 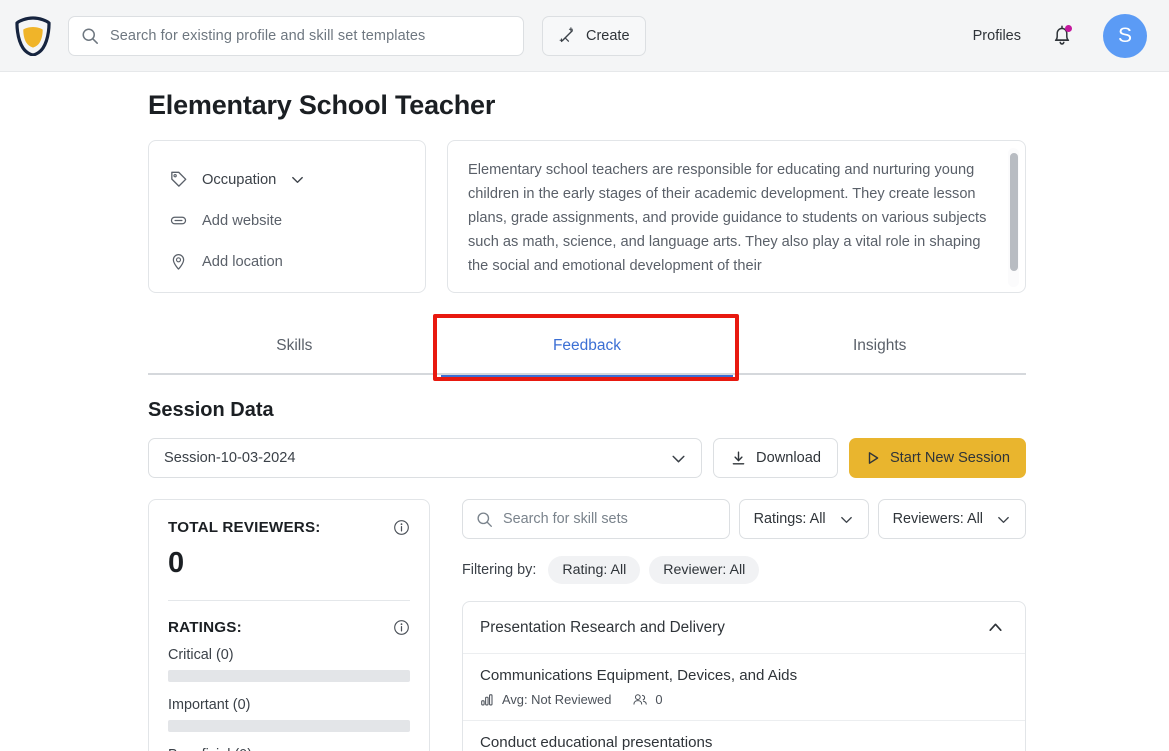 What do you see at coordinates (788, 458) in the screenshot?
I see `download-button-label: Download` at bounding box center [788, 458].